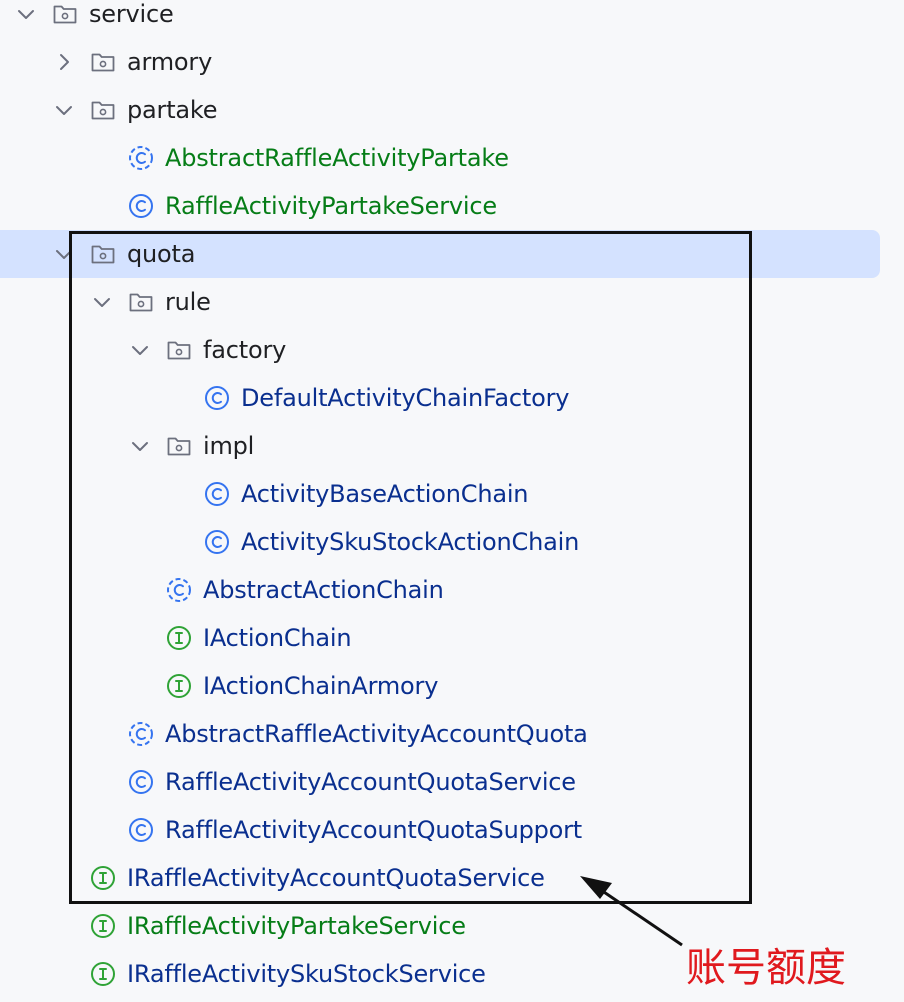  Describe the element at coordinates (766, 968) in the screenshot. I see `annotation-label: 账号额度` at that location.